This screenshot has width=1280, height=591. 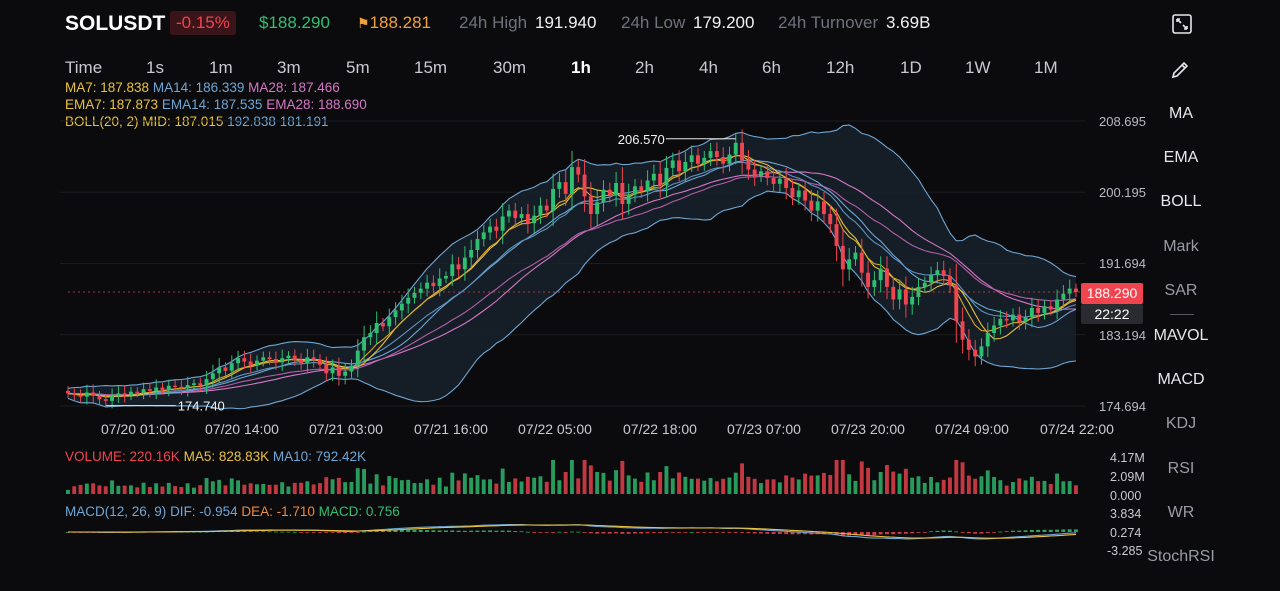 I want to click on macd-dif-value: DIF: -0.954, so click(x=204, y=511).